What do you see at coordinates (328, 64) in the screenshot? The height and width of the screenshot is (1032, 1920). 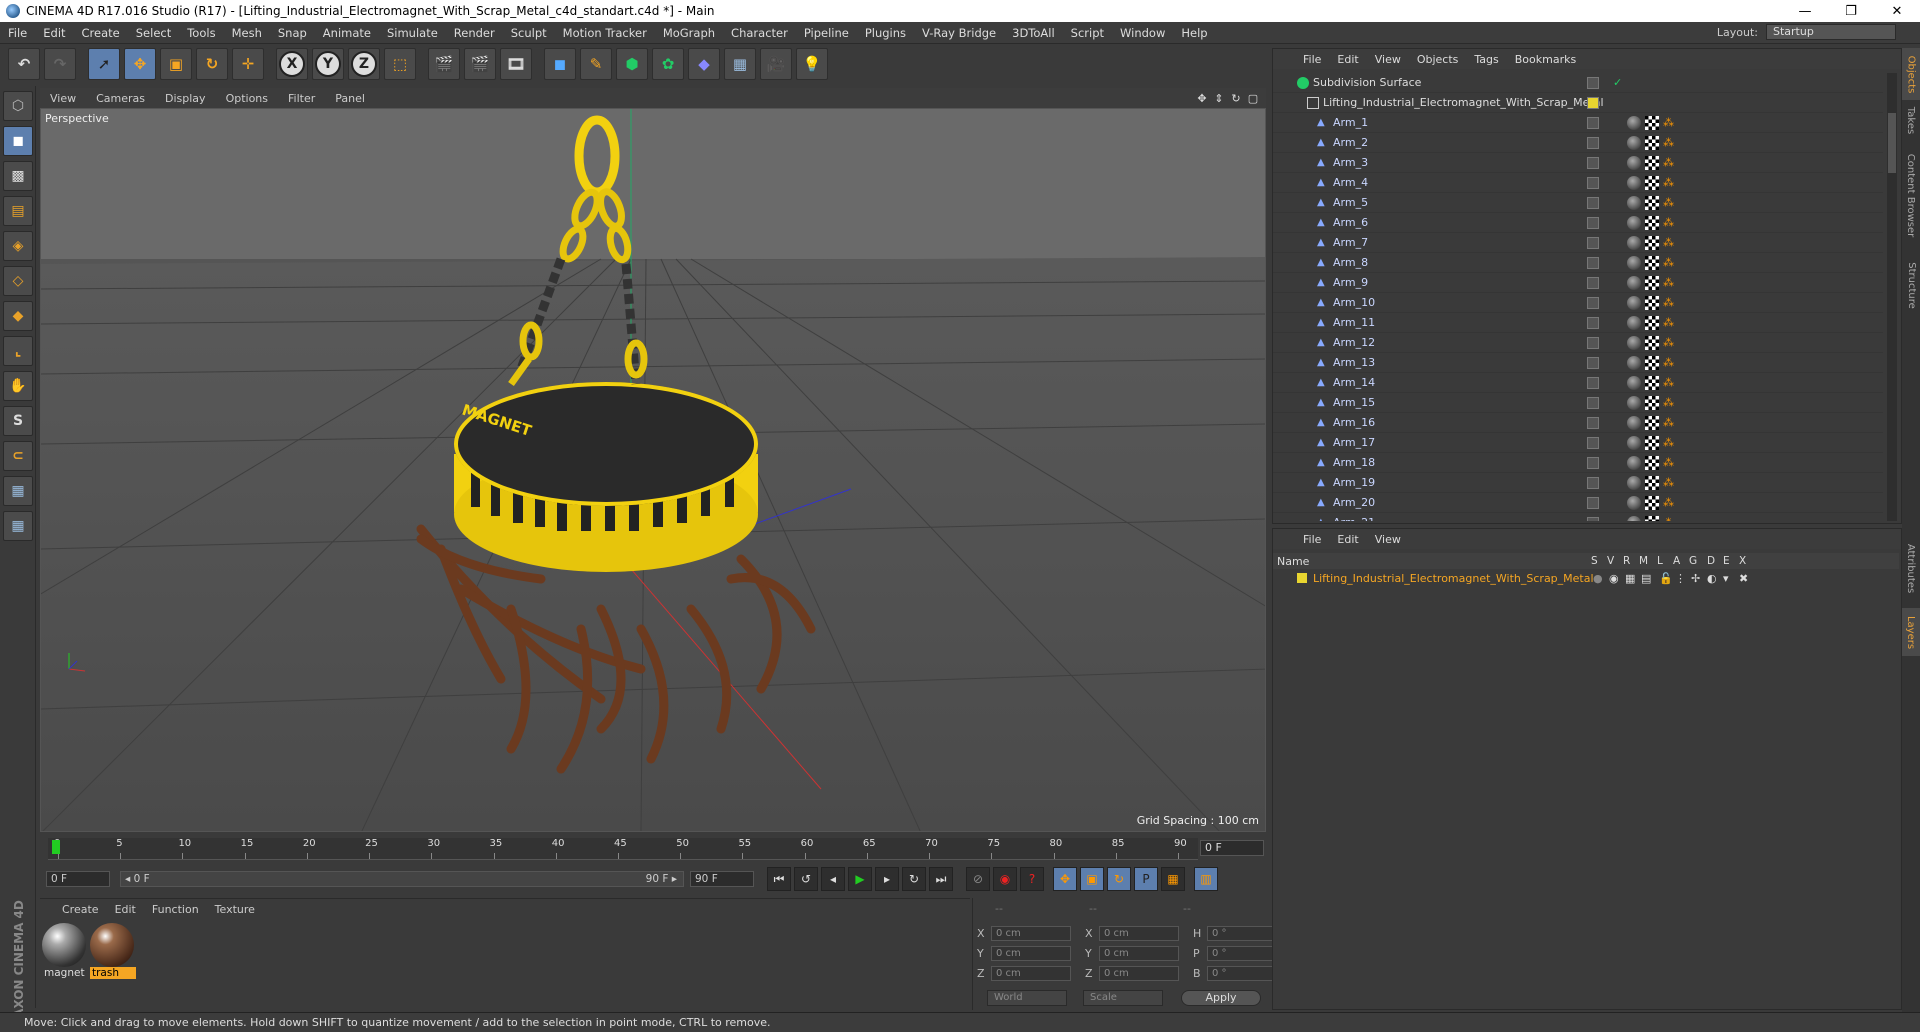 I see `y-axis-lock-icon: Y` at bounding box center [328, 64].